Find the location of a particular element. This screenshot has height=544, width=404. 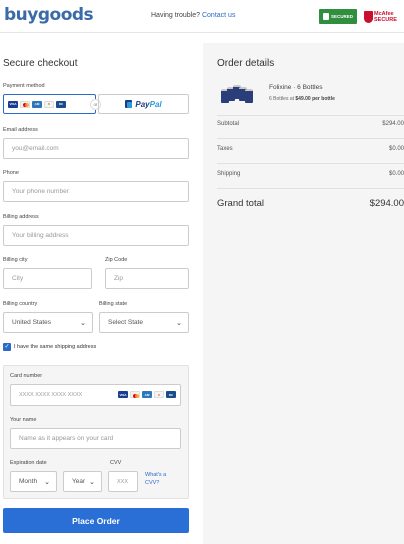

payment-method-label: Payment method is located at coordinates (24, 86).